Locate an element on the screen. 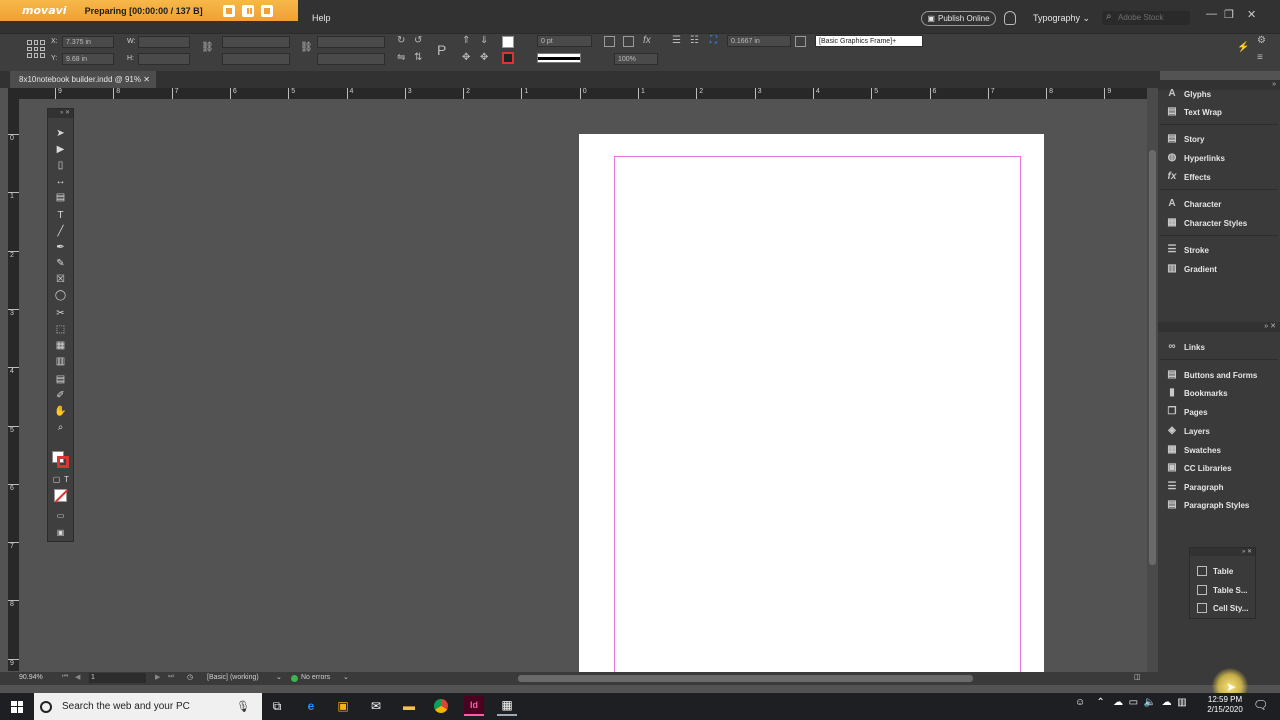 Image resolution: width=1280 pixels, height=720 pixels. selection-tool-icon: ➤ is located at coordinates (60, 133).